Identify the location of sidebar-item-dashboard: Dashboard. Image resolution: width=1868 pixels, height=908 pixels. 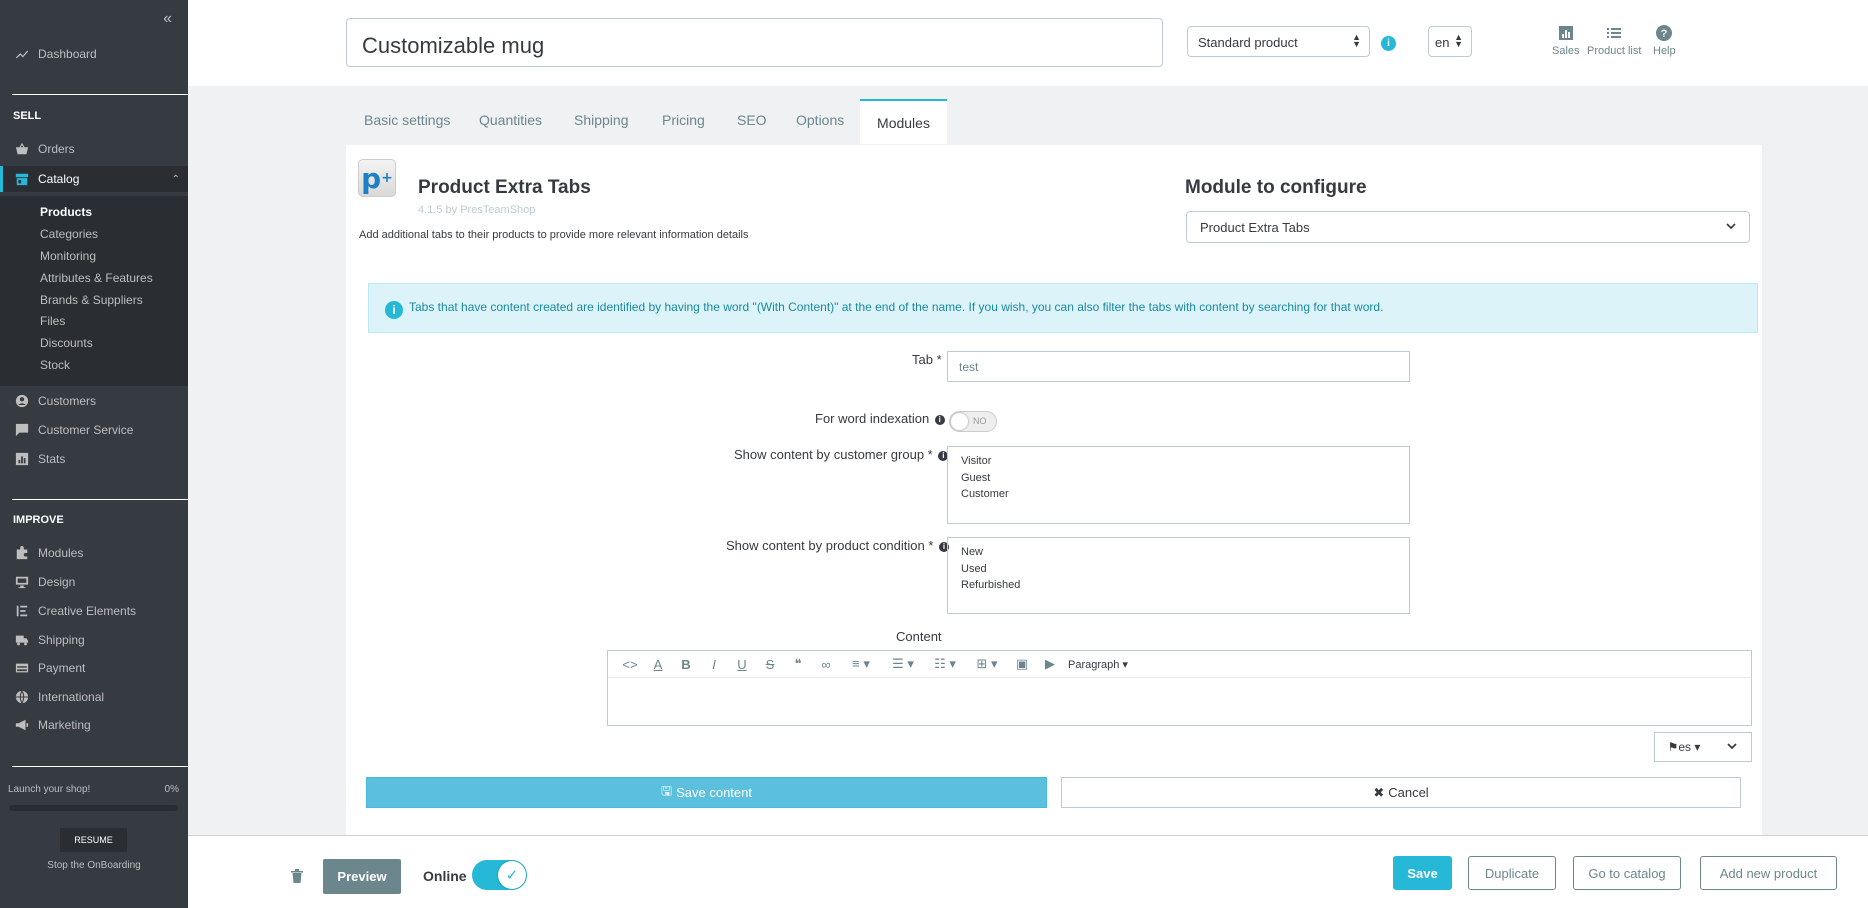
(94, 54).